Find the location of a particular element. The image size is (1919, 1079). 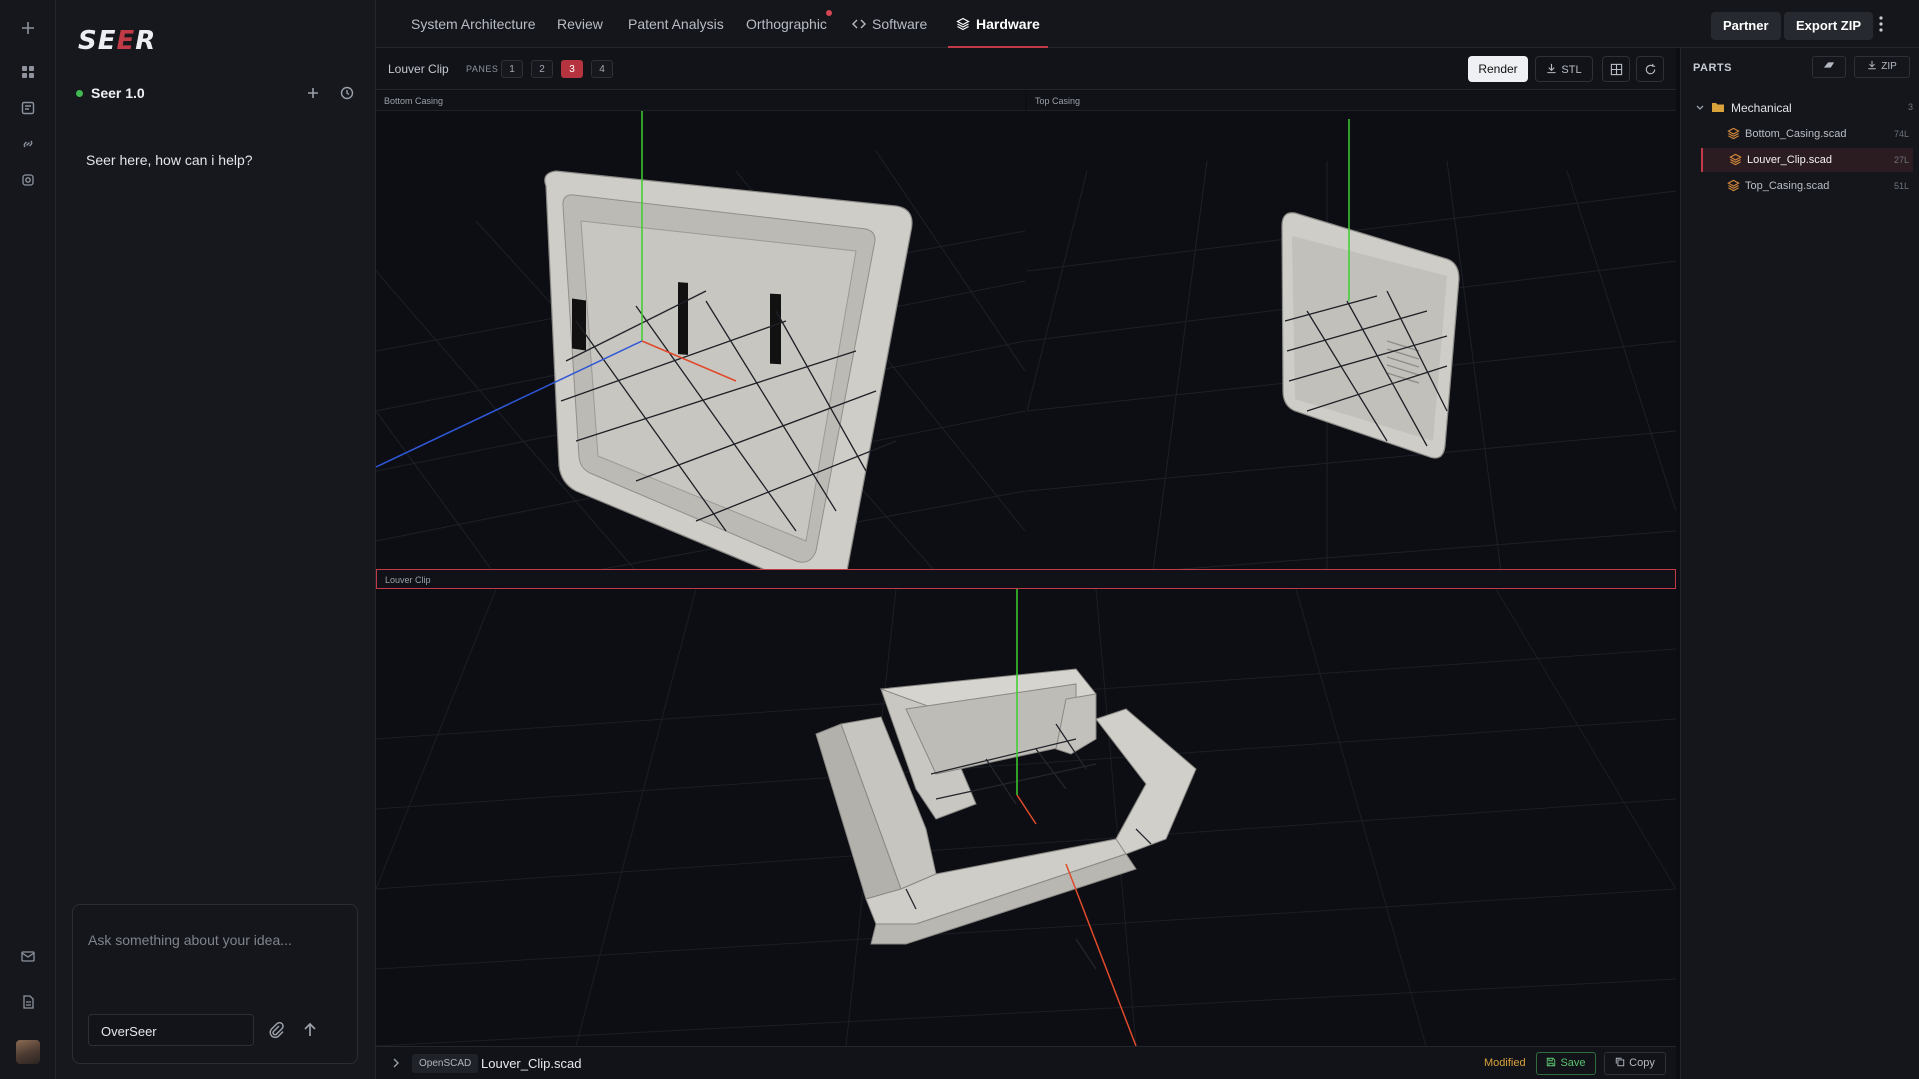

link-icon is located at coordinates (28, 144).